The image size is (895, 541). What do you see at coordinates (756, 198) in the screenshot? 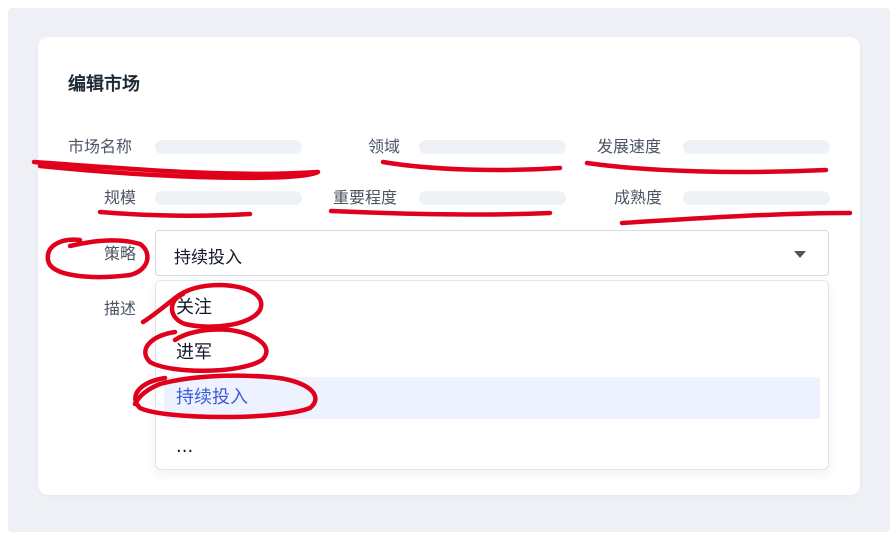
I see `maturity-field` at bounding box center [756, 198].